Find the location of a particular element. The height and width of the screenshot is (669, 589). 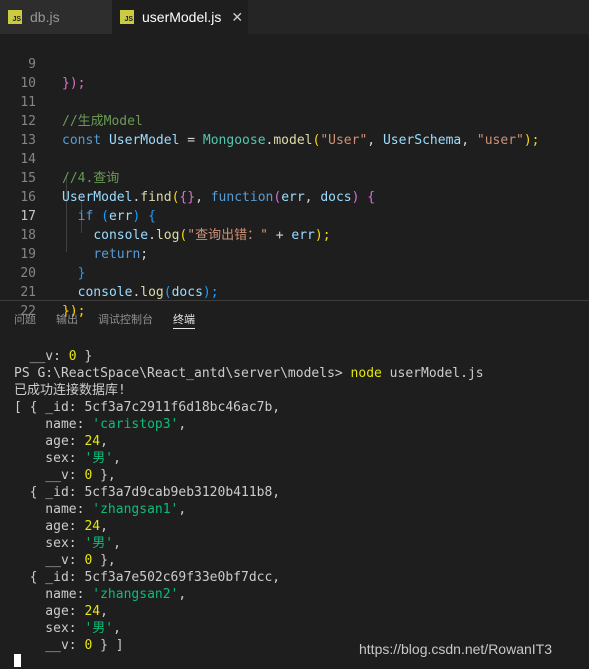

terminal-line: name: 'zhangsan1', is located at coordinates (100, 509).